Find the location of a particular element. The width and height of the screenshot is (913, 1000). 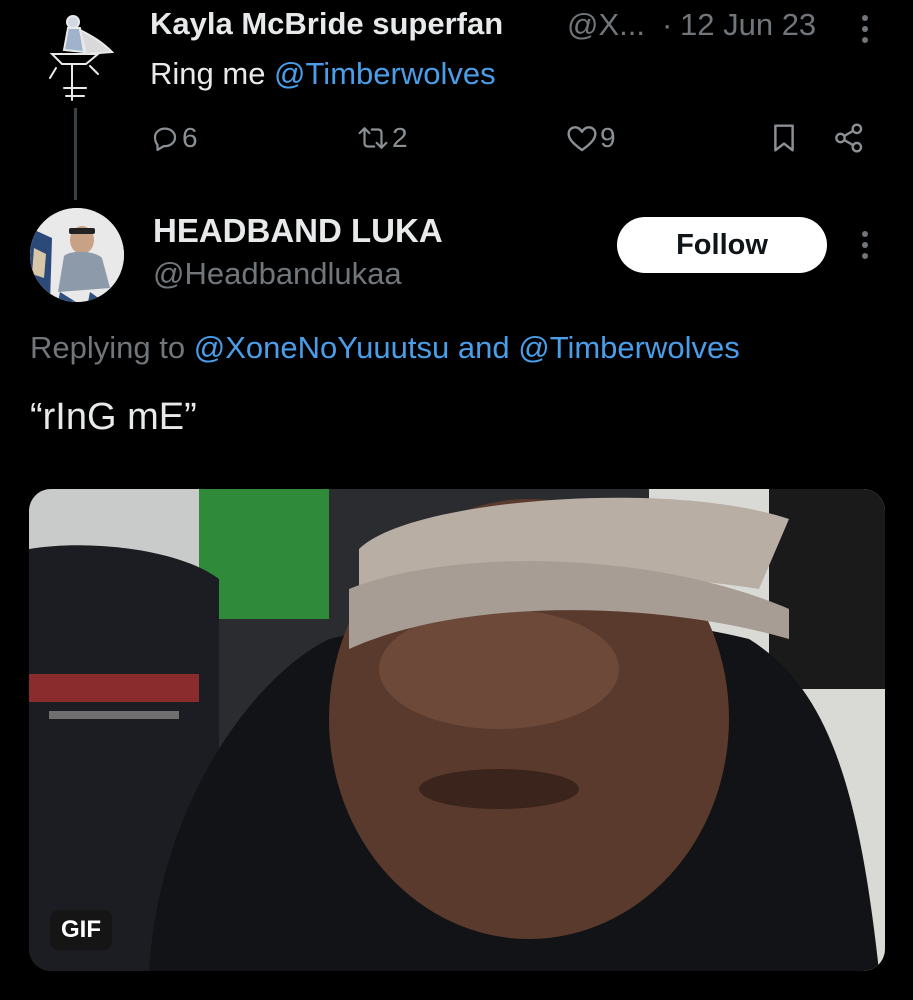

retweet-count: 2 is located at coordinates (400, 137).